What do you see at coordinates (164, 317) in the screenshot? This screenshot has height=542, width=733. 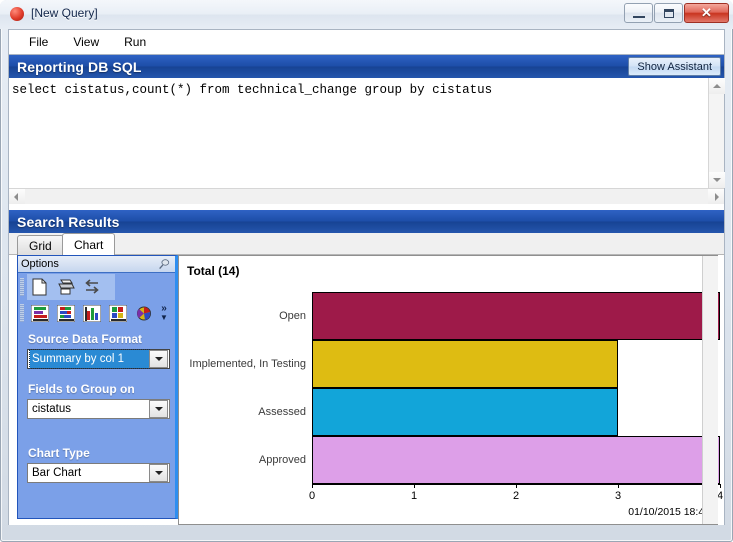 I see `chevron-down-icon-overflow: ▼` at bounding box center [164, 317].